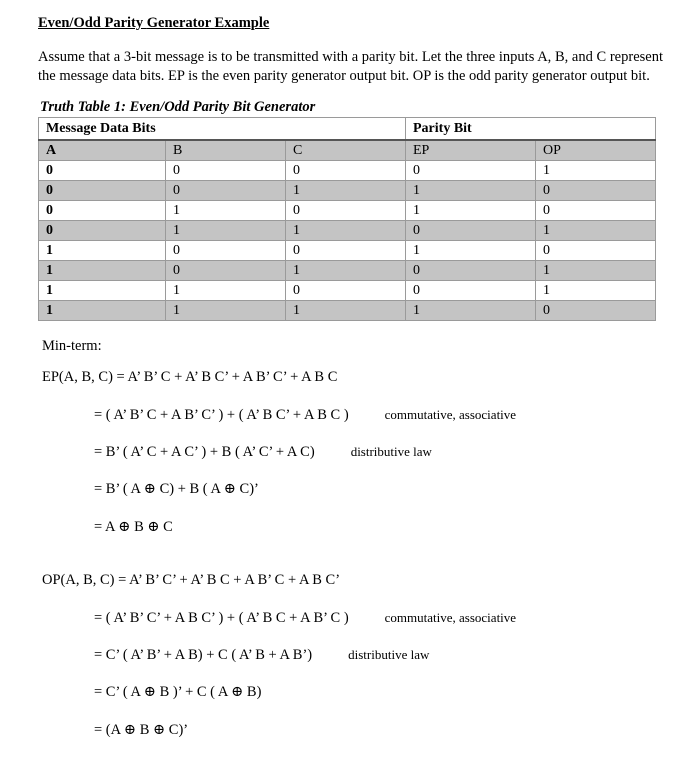  Describe the element at coordinates (141, 729) in the screenshot. I see `op-equation-line-5: = (A ⊕ B ⊕ C)’` at that location.